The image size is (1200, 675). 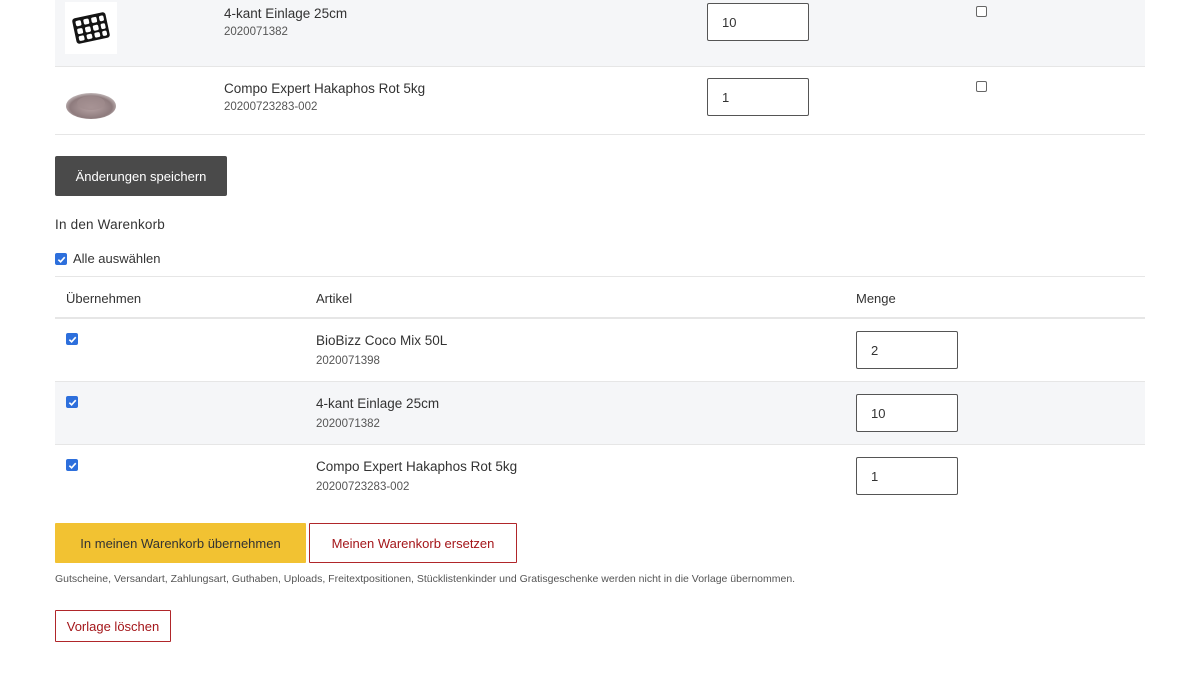 I want to click on table-row: 4-kant Einlage 25cm 2020071382, so click(x=600, y=413).